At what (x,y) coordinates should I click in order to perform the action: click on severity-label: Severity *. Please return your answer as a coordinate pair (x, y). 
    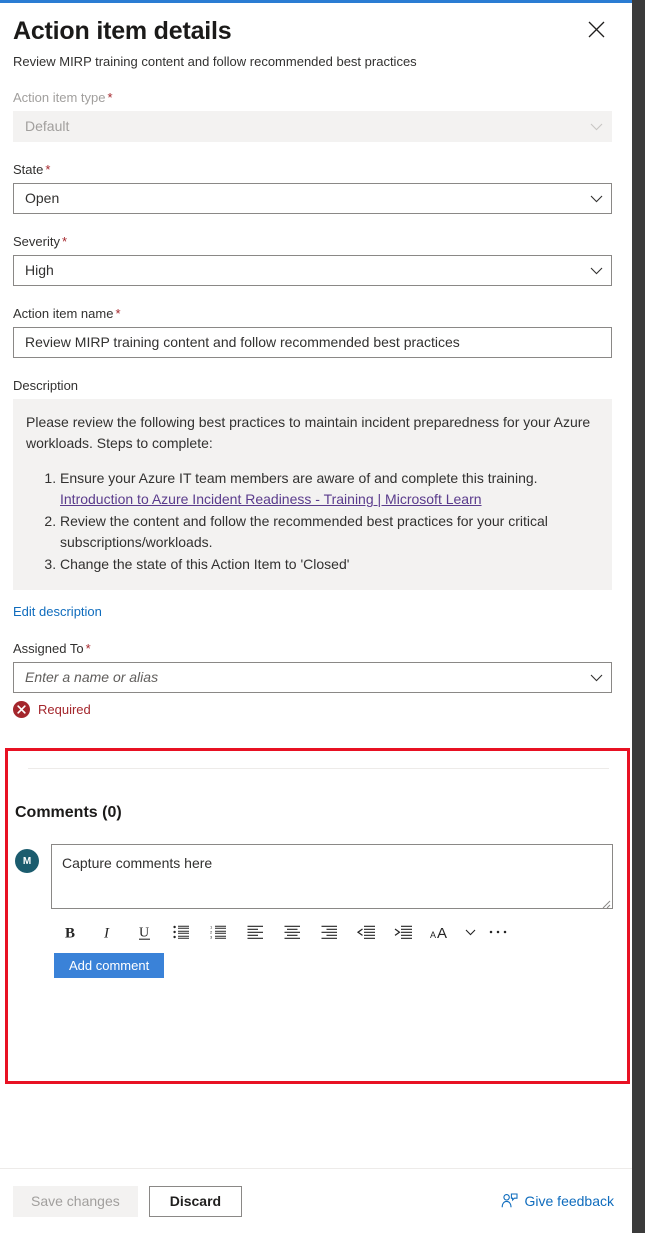
    Looking at the image, I should click on (312, 241).